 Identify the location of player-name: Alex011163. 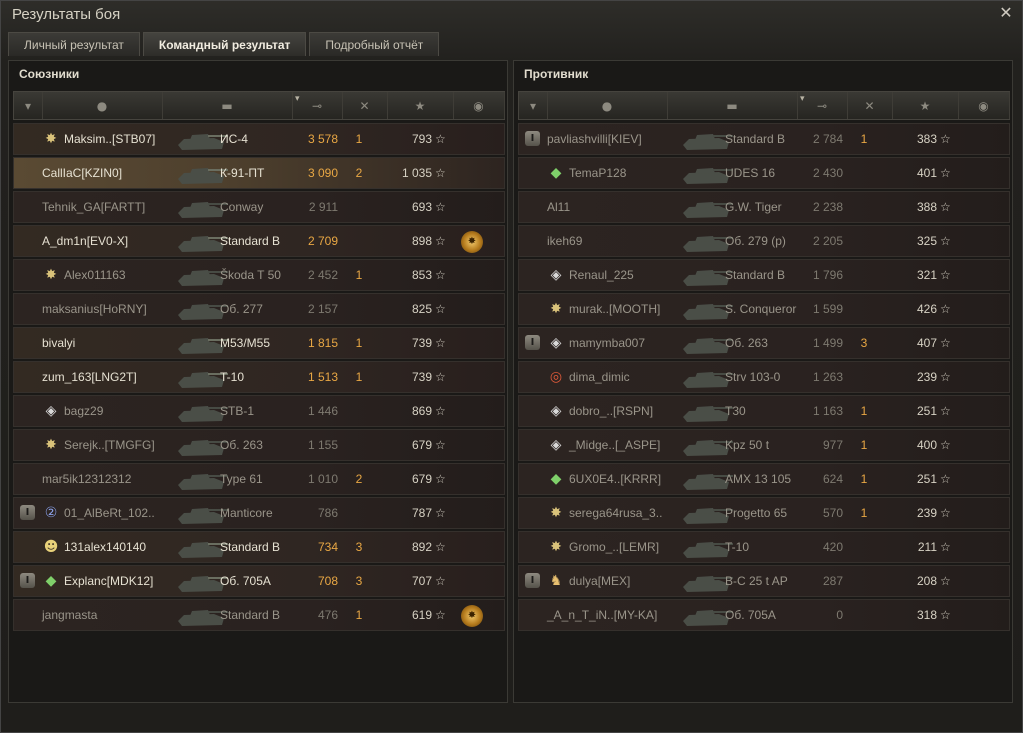
(95, 275).